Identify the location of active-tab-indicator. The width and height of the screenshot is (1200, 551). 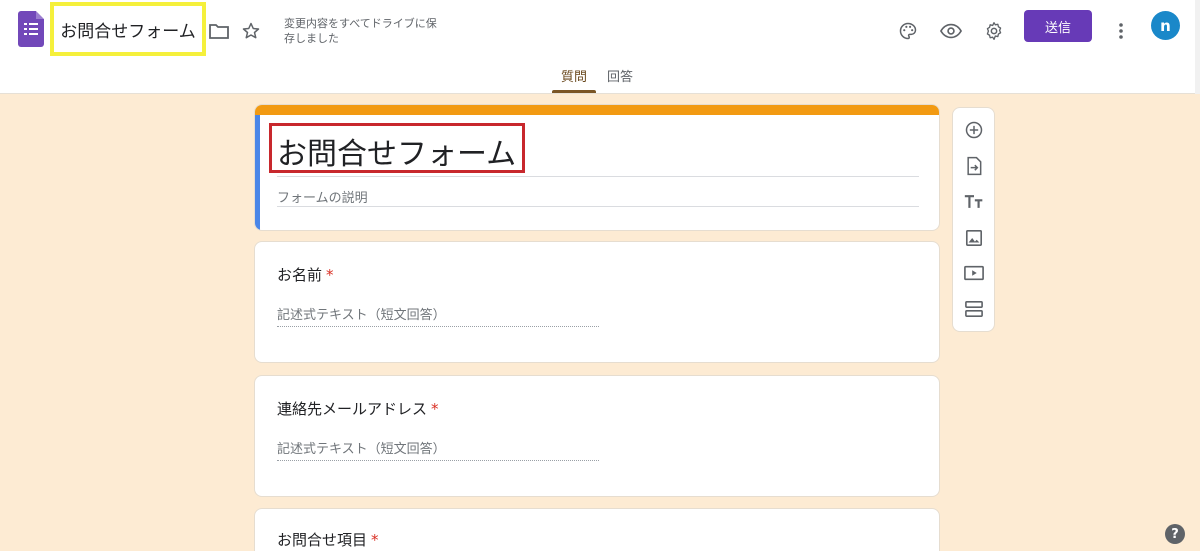
(574, 91).